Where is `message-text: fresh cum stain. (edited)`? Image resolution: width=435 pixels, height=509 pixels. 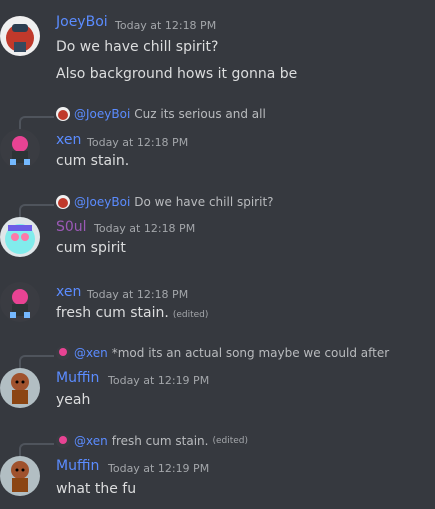 message-text: fresh cum stain. (edited) is located at coordinates (132, 313).